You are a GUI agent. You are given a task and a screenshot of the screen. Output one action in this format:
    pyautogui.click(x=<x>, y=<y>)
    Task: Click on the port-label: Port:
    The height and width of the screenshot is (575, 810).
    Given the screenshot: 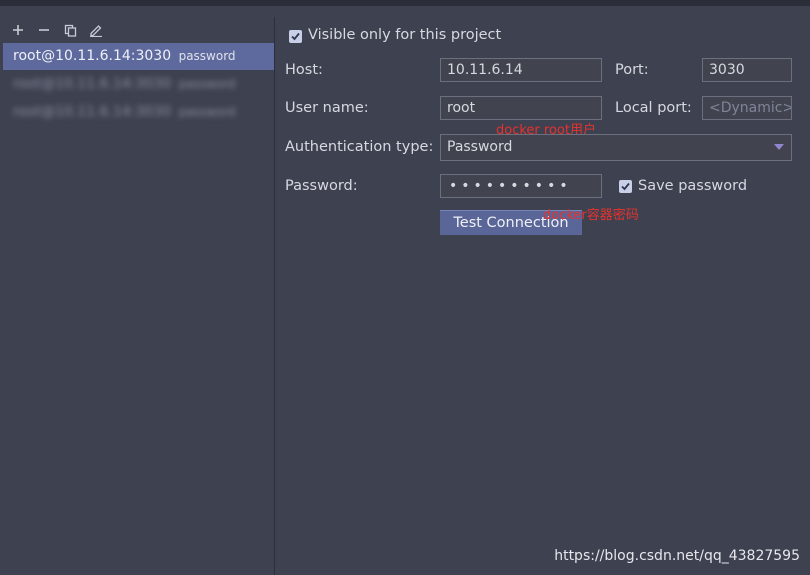 What is the action you would take?
    pyautogui.click(x=632, y=70)
    